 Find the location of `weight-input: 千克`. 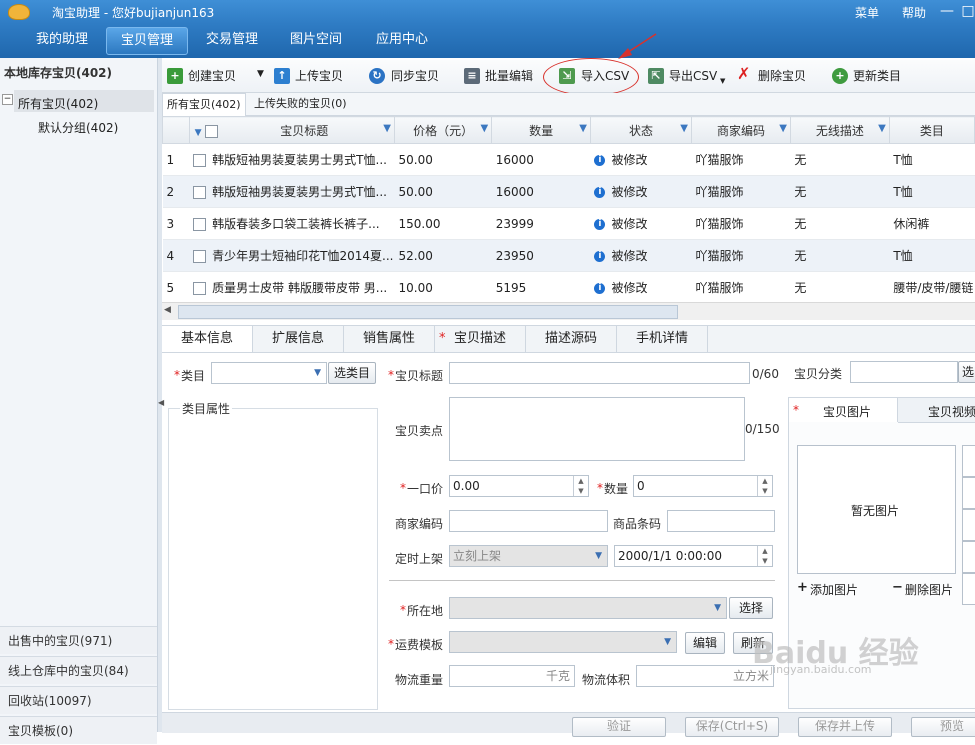

weight-input: 千克 is located at coordinates (512, 676).